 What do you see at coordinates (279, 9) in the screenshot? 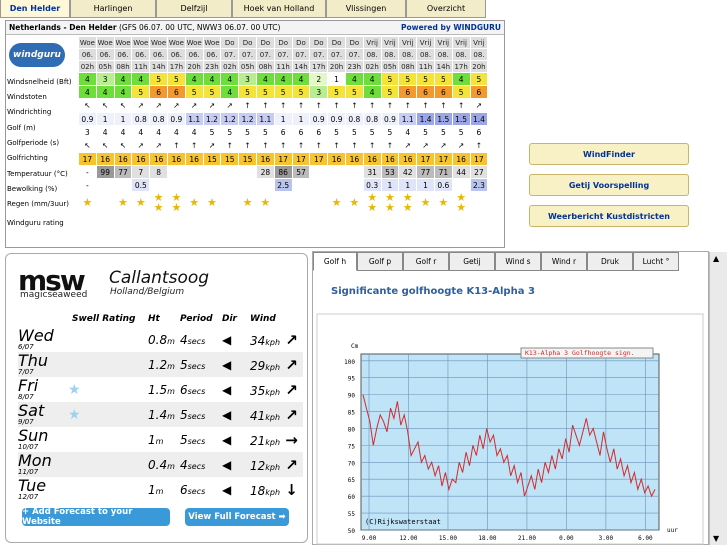
I see `tab-3: Hoek van Holland` at bounding box center [279, 9].